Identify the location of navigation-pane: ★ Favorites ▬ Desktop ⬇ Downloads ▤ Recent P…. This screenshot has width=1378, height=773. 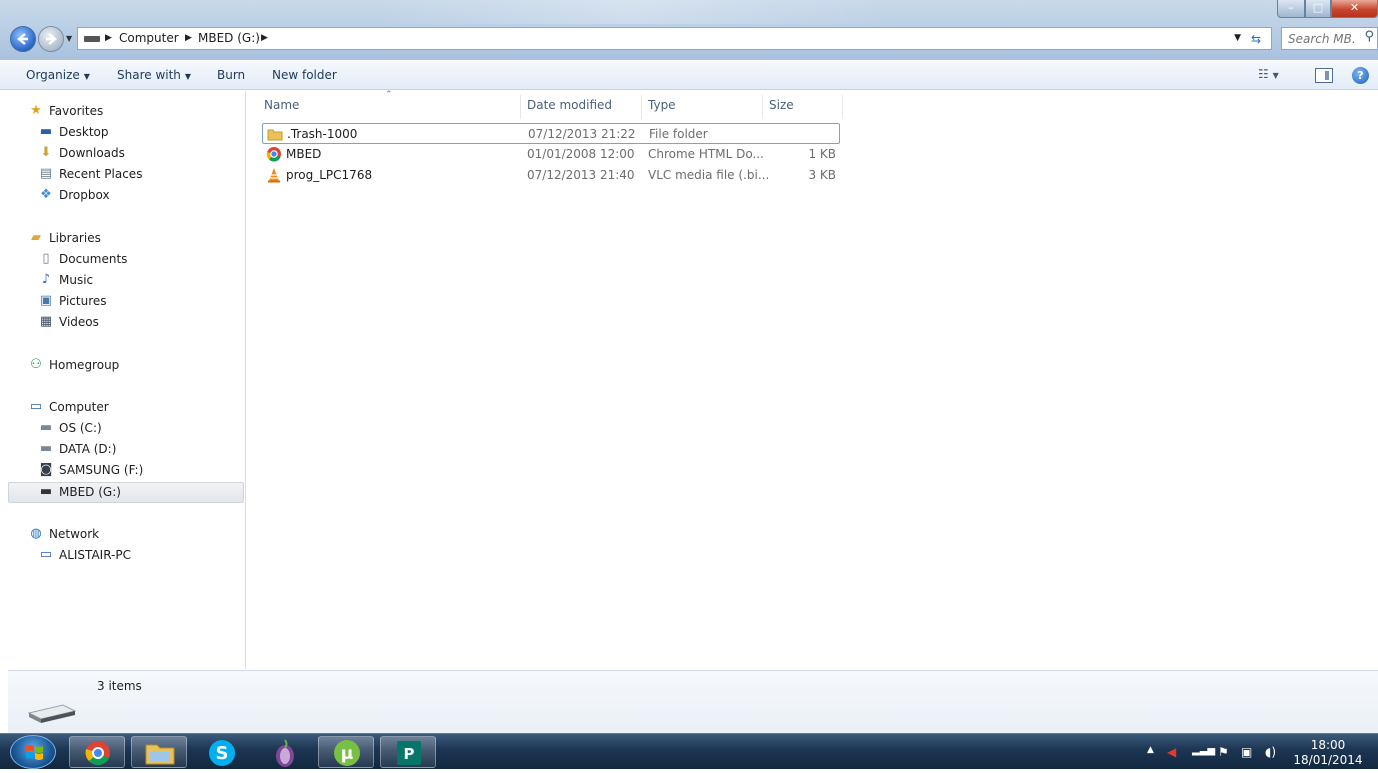
(127, 380).